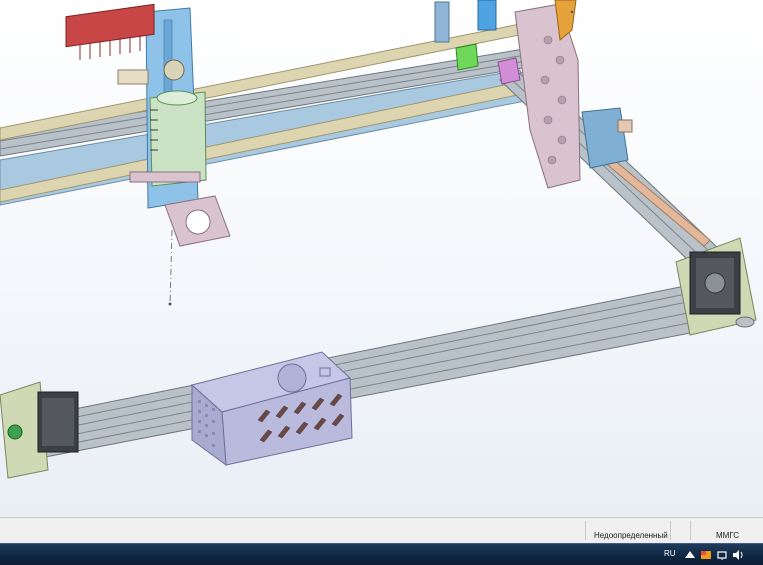 Image resolution: width=763 pixels, height=565 pixels. I want to click on green-clip, so click(467, 57).